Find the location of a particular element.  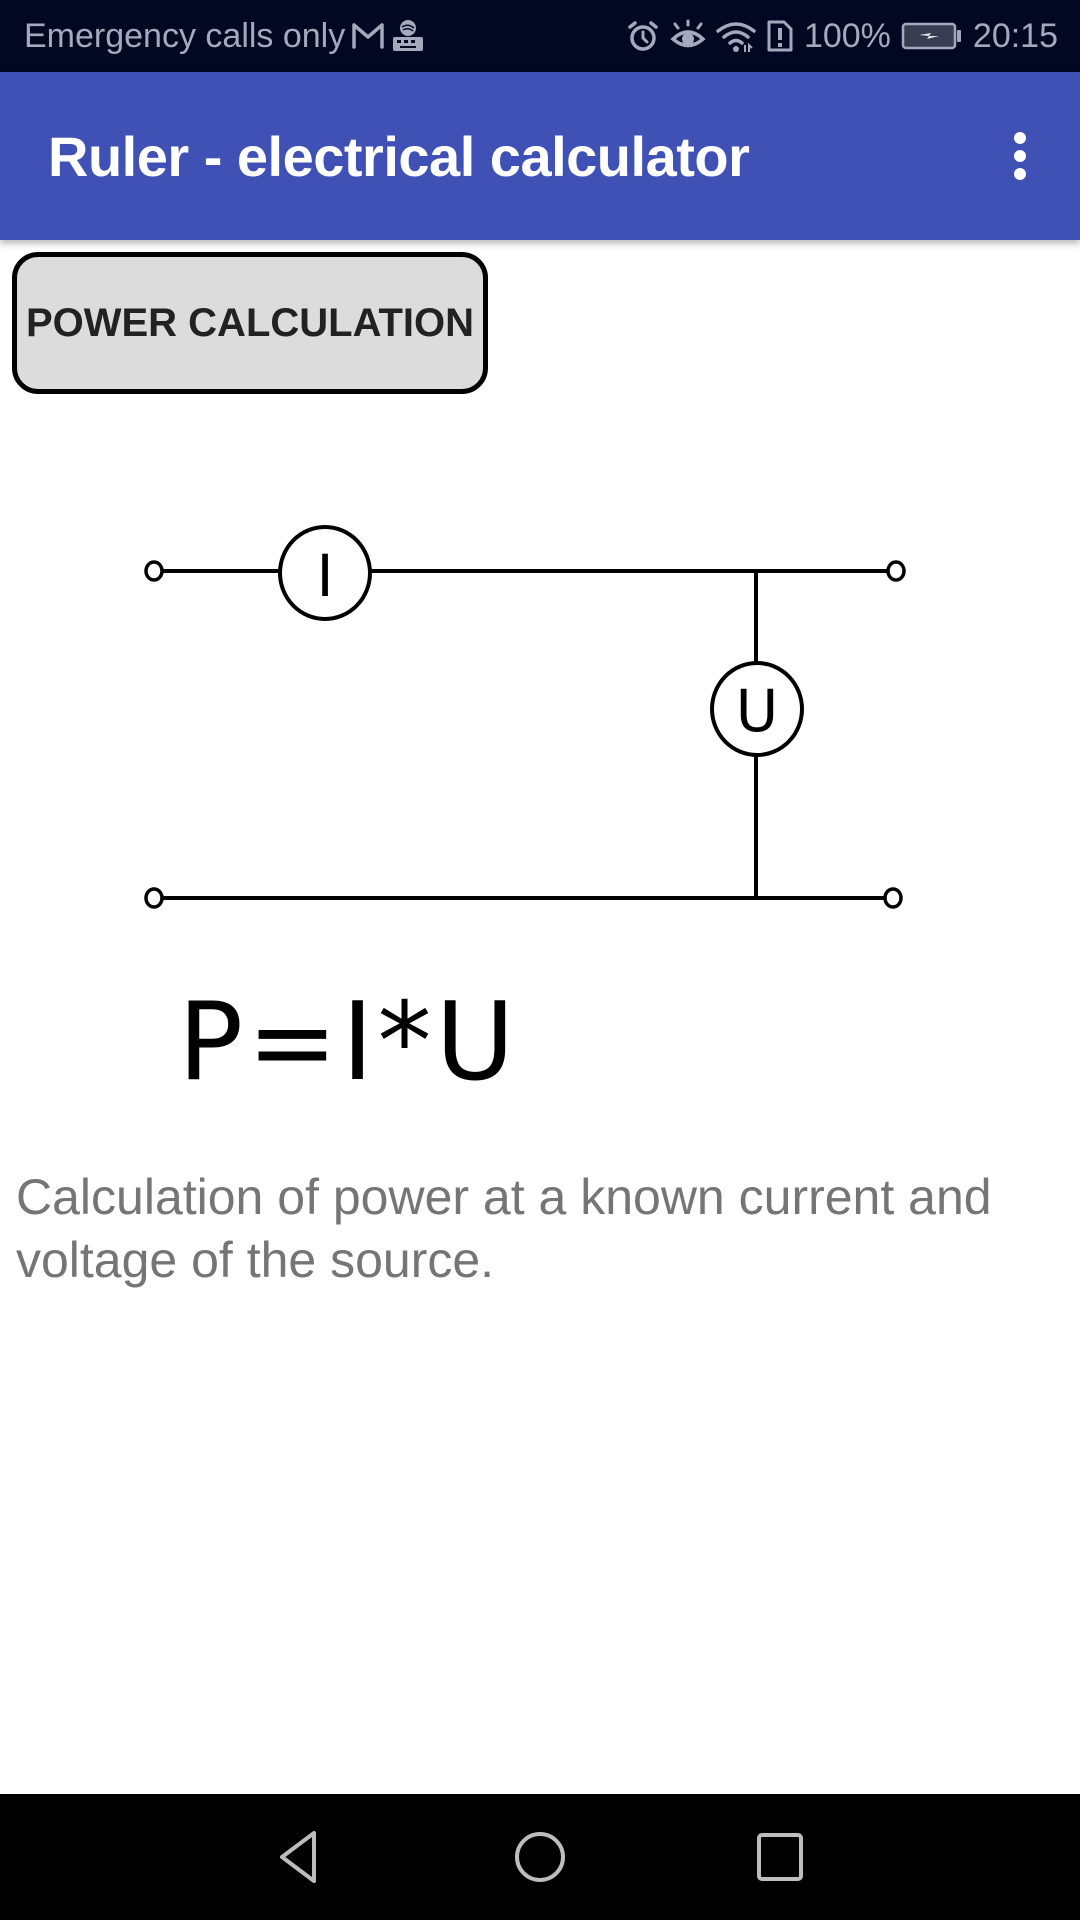

home-button is located at coordinates (540, 1857).